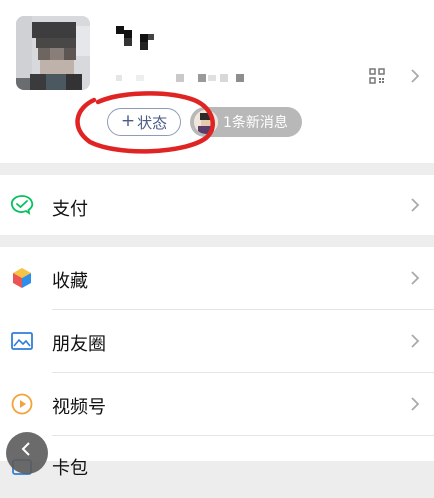 The image size is (434, 498). I want to click on floating-back-button, so click(27, 453).